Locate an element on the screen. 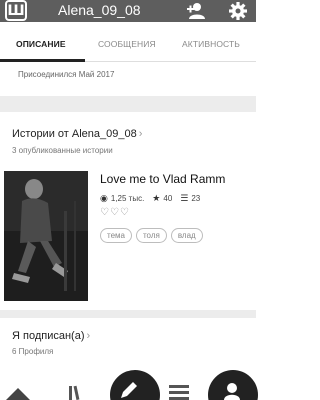 The height and width of the screenshot is (400, 320). active-tab-indicator is located at coordinates (42, 60).